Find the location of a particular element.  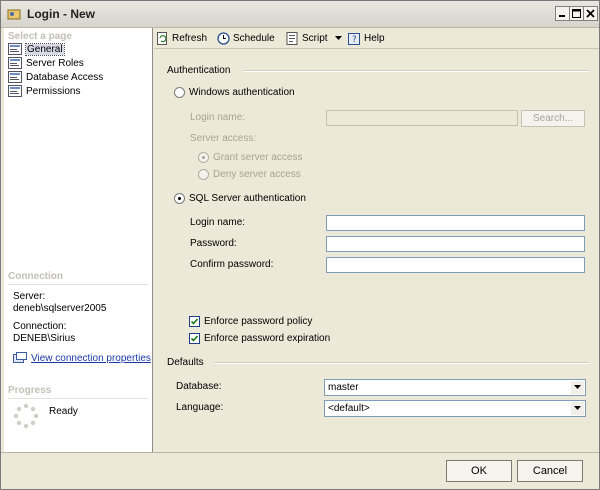

minimize-button is located at coordinates (562, 13).